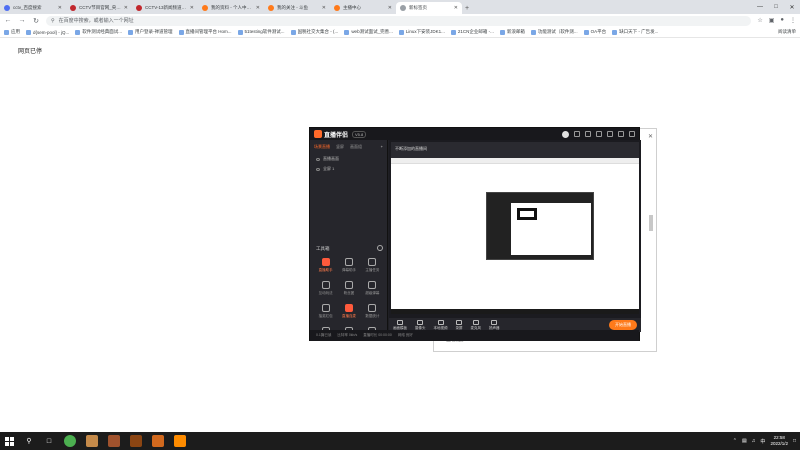 The height and width of the screenshot is (450, 800). I want to click on clock: 22:58 2022/1/2, so click(779, 441).